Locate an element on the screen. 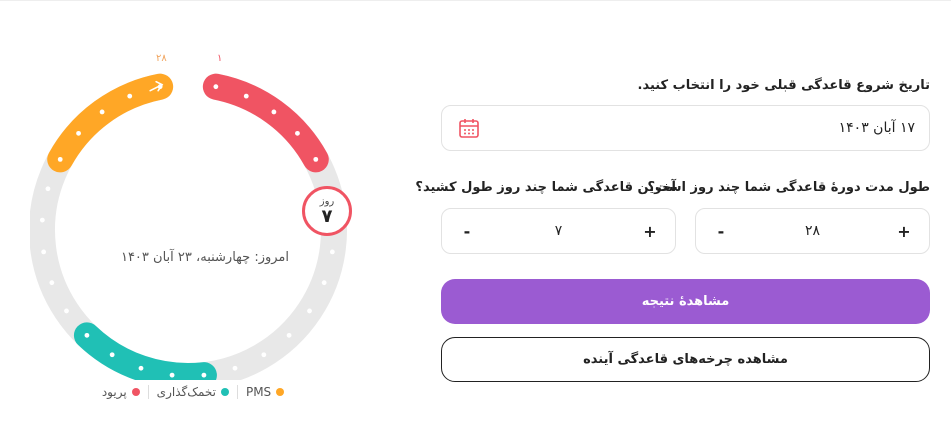 The image size is (951, 448). start-date-value: ۱۷ آبان ۱۴۰۳ is located at coordinates (876, 128).